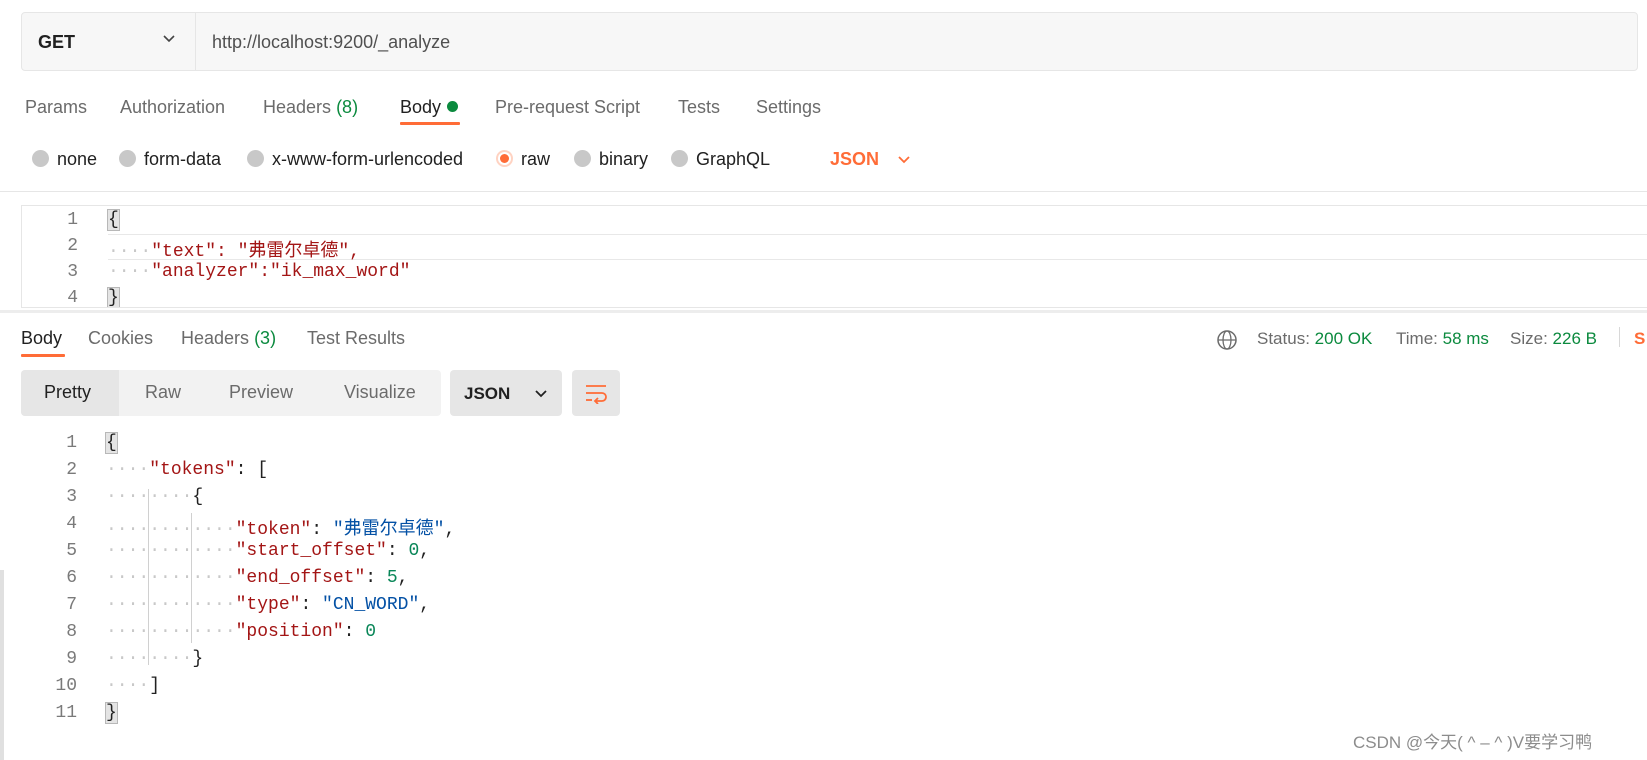  Describe the element at coordinates (183, 159) in the screenshot. I see `radio-form-data-label: form-data` at that location.